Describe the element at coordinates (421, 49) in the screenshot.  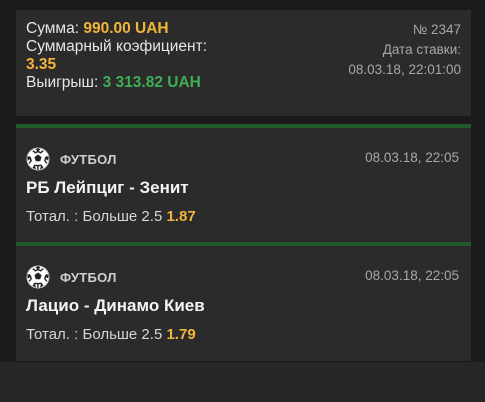
I see `bet-date-label: Дата ставки:` at that location.